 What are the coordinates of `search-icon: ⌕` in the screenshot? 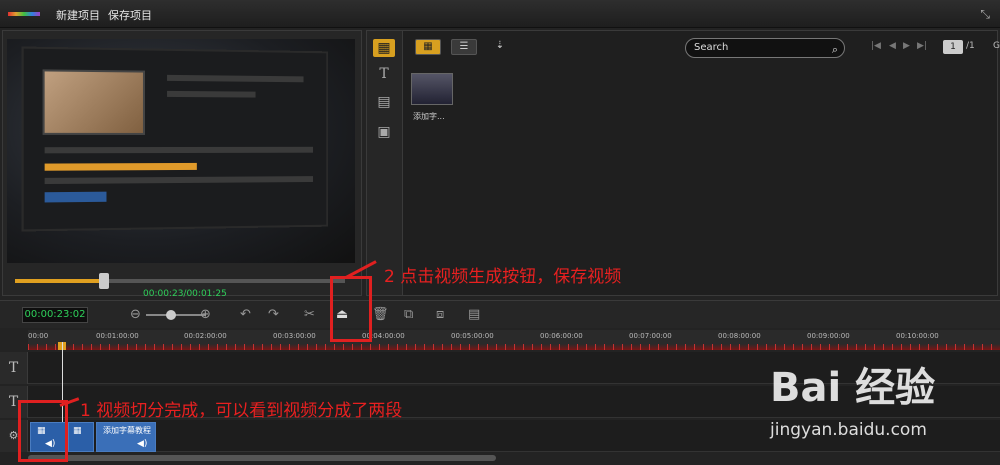 It's located at (835, 50).